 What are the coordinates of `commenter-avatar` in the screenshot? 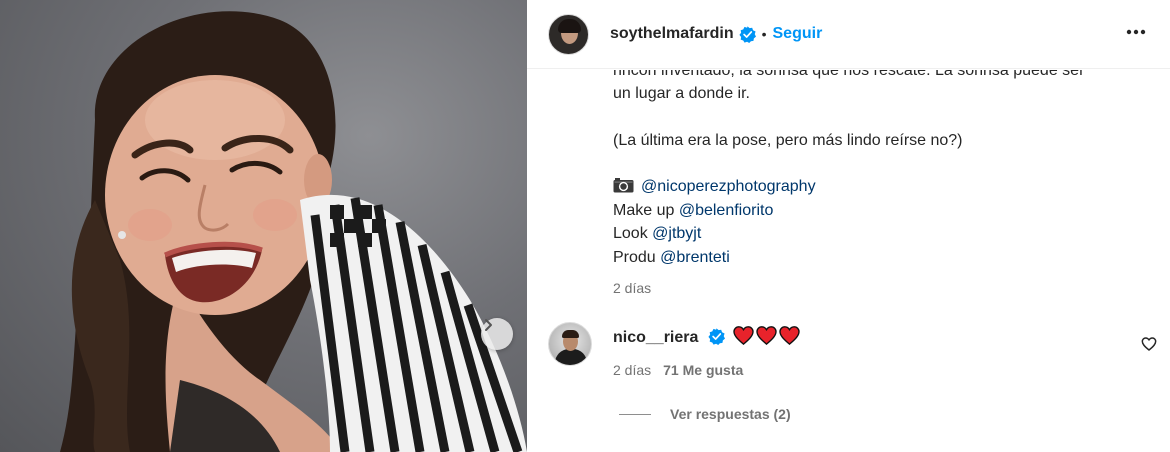 It's located at (570, 344).